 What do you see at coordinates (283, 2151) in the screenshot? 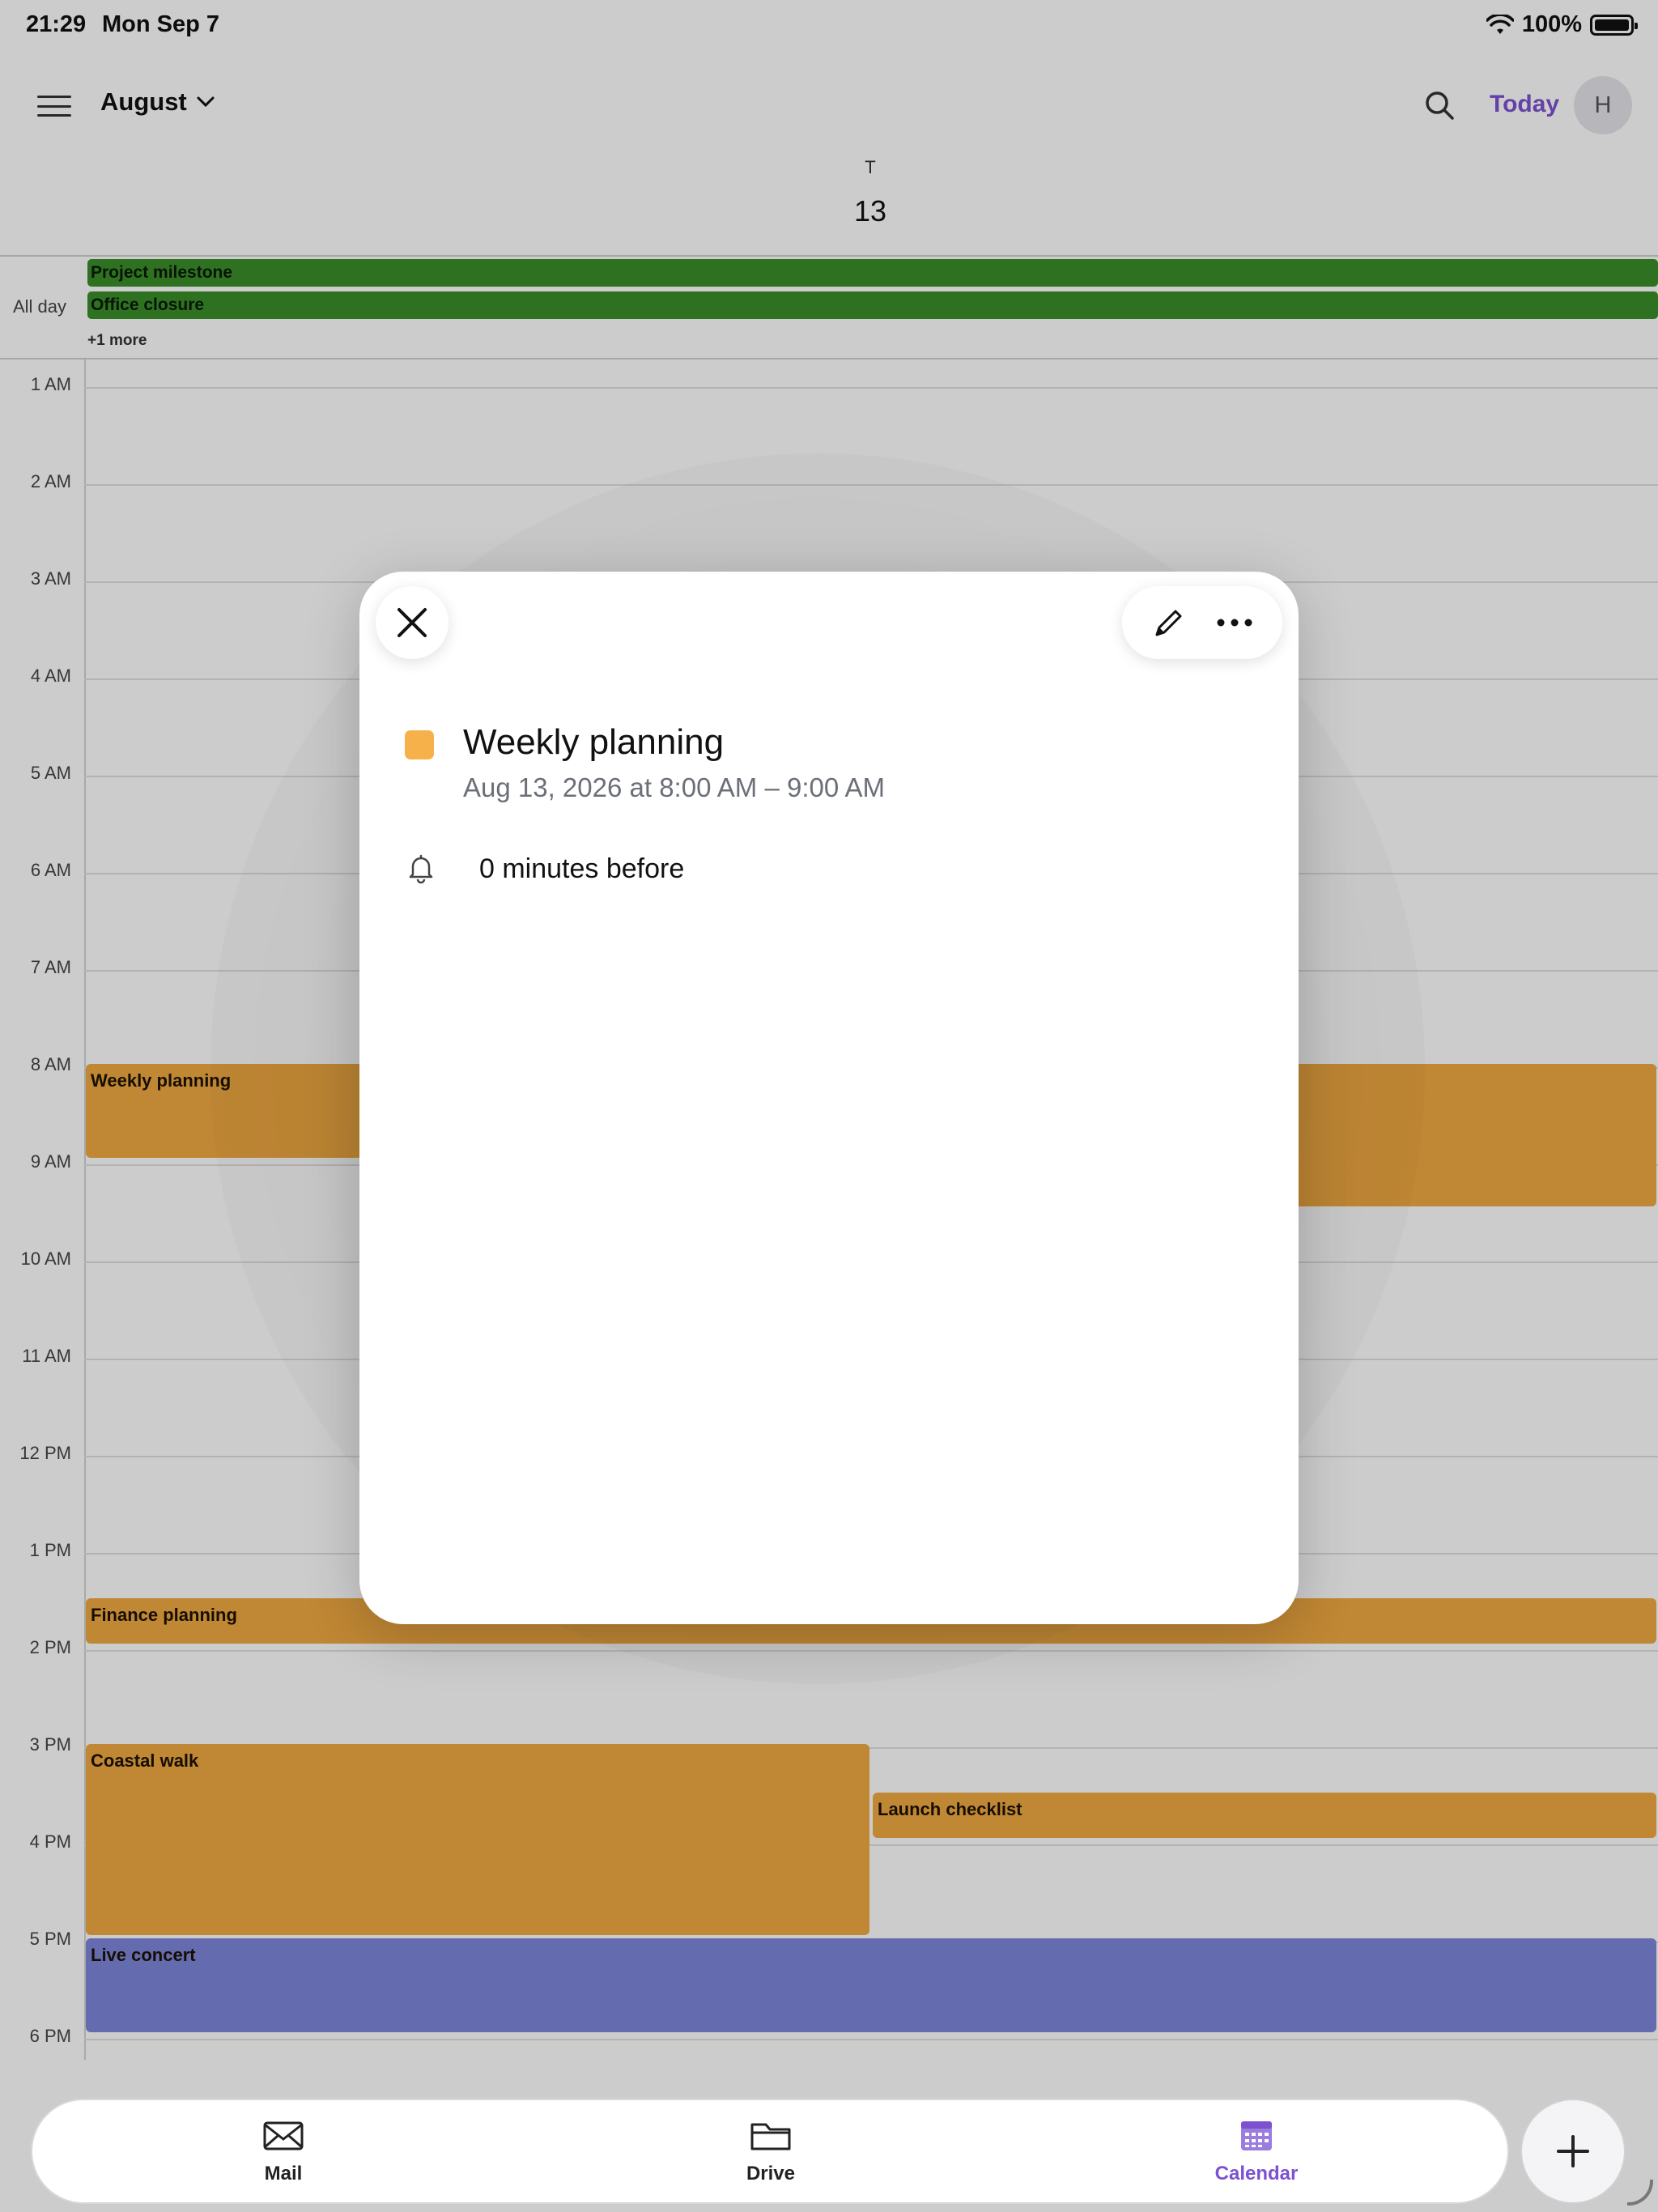
I see `tab-mail: Mail` at bounding box center [283, 2151].